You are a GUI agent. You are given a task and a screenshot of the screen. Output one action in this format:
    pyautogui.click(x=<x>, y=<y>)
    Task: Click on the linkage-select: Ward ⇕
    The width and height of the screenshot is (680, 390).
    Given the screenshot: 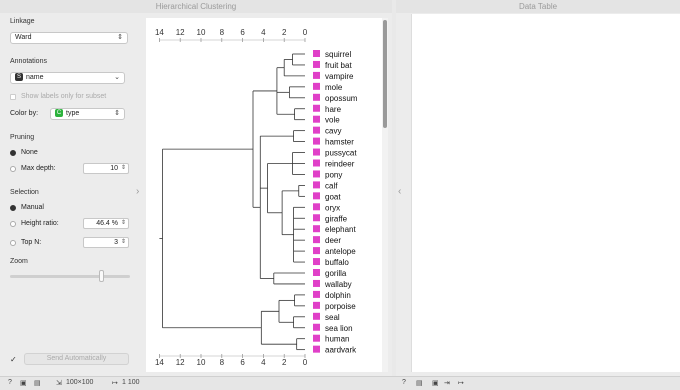 What is the action you would take?
    pyautogui.click(x=69, y=38)
    